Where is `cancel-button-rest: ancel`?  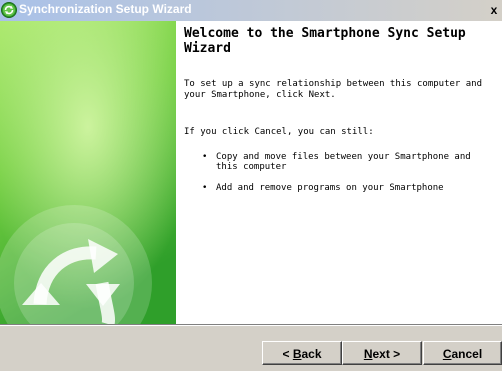
cancel-button-rest: ancel is located at coordinates (467, 354).